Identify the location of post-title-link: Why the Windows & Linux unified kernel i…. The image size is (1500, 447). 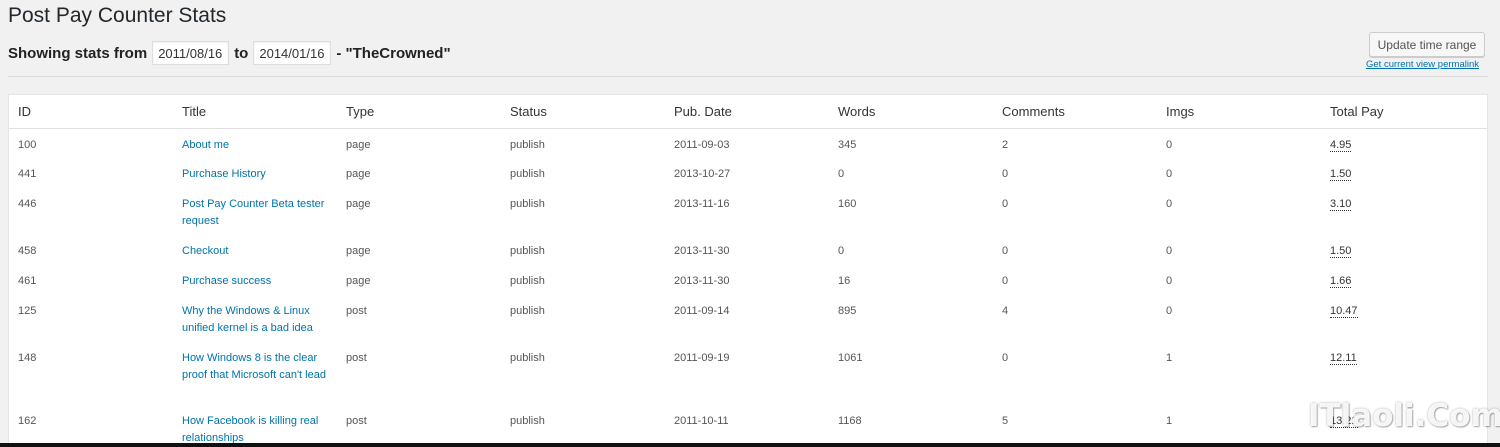
(247, 319).